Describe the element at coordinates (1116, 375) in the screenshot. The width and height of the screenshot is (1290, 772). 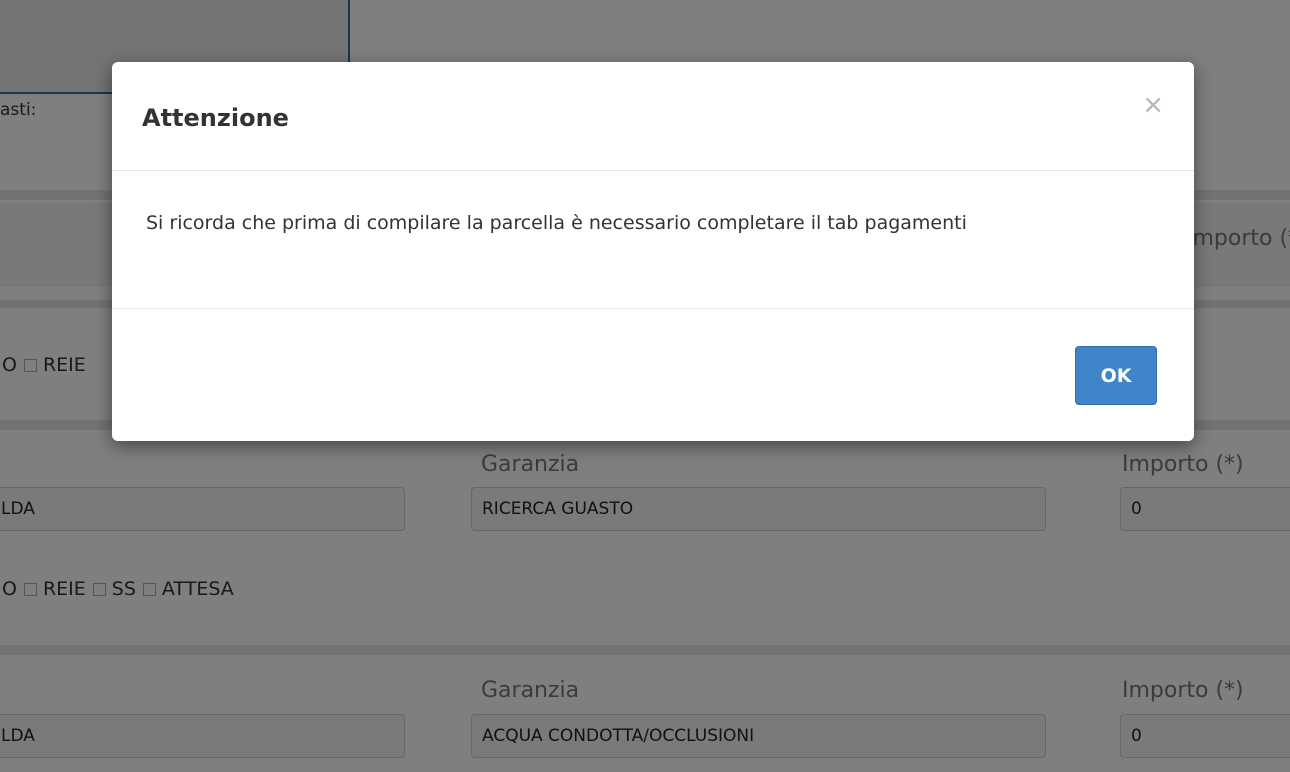
I see `ok-button: OK` at that location.